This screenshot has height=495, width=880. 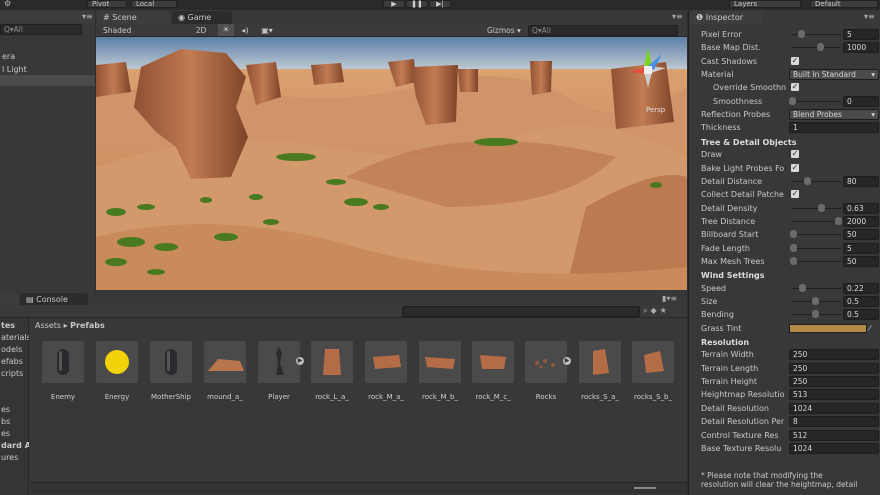 What do you see at coordinates (834, 394) in the screenshot?
I see `property-value-field: 513` at bounding box center [834, 394].